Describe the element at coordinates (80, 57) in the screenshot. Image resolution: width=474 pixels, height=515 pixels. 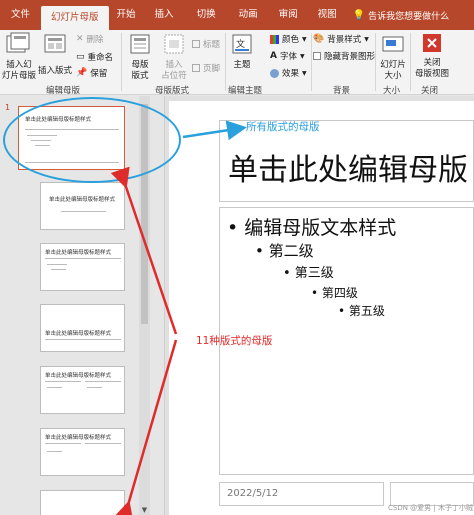
I see `rename-icon: ▭` at that location.